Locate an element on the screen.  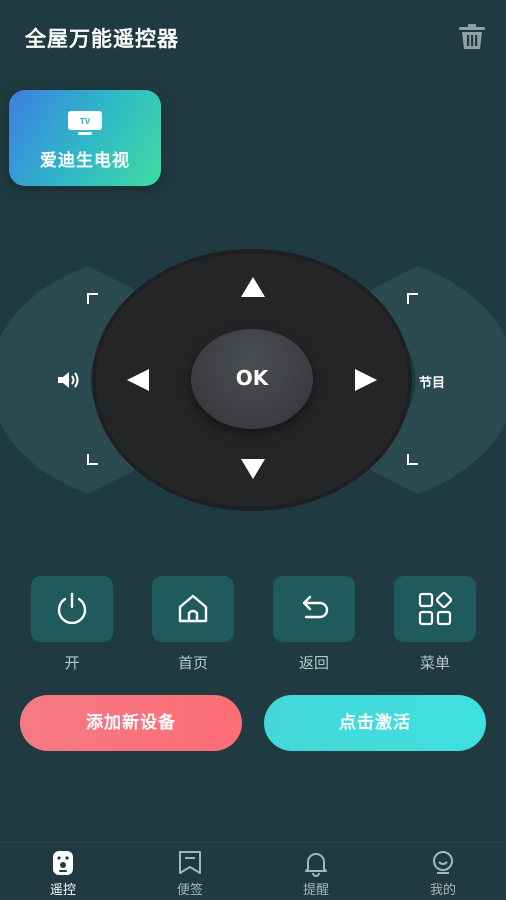
channel-label: 节目 is located at coordinates (432, 383).